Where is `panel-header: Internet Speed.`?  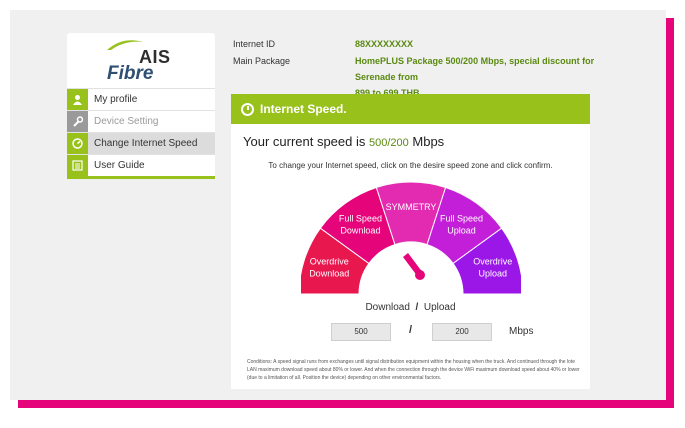
panel-header: Internet Speed. is located at coordinates (410, 109).